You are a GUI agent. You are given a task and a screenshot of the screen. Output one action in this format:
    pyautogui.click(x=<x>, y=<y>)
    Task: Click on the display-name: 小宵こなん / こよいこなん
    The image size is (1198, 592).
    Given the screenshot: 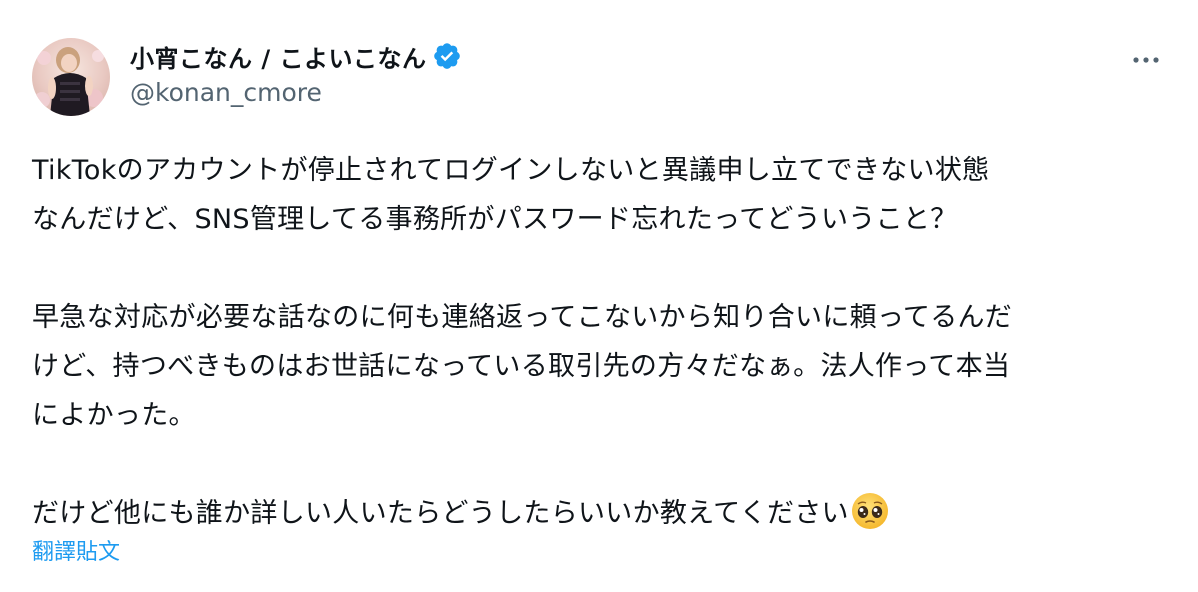 What is the action you would take?
    pyautogui.click(x=278, y=56)
    